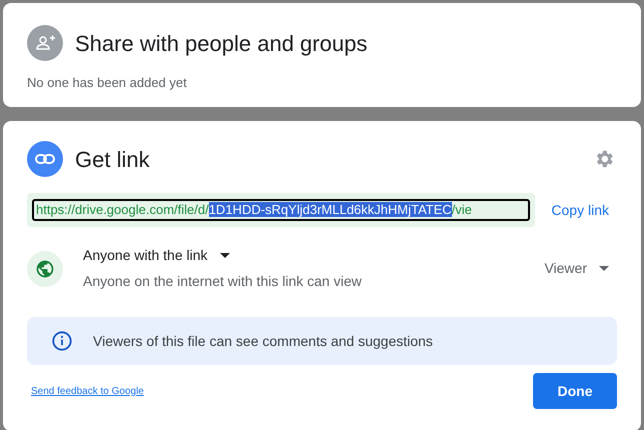  Describe the element at coordinates (263, 341) in the screenshot. I see `info-text: Viewers of this file can see comments and suggestions` at that location.